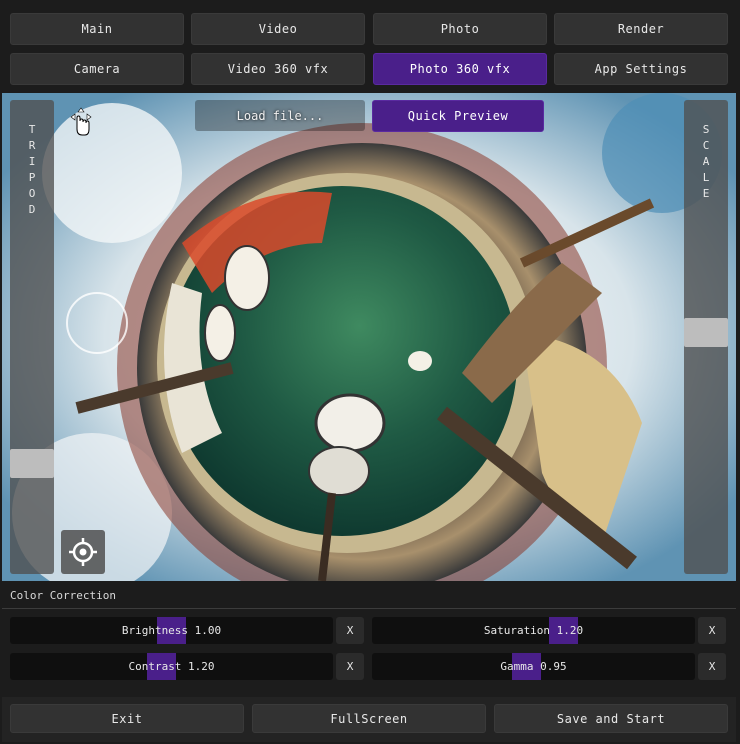 This screenshot has height=744, width=740. Describe the element at coordinates (712, 666) in the screenshot. I see `gamma-reset-button: X` at that location.